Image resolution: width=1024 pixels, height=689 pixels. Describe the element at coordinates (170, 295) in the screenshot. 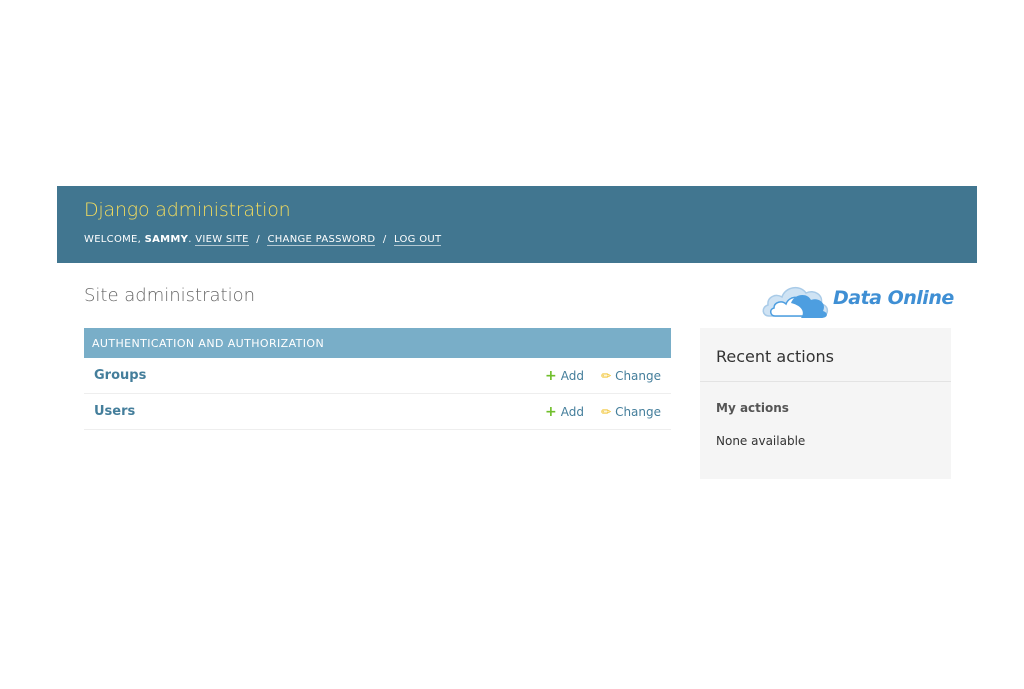

I see `page-title: Site administration` at that location.